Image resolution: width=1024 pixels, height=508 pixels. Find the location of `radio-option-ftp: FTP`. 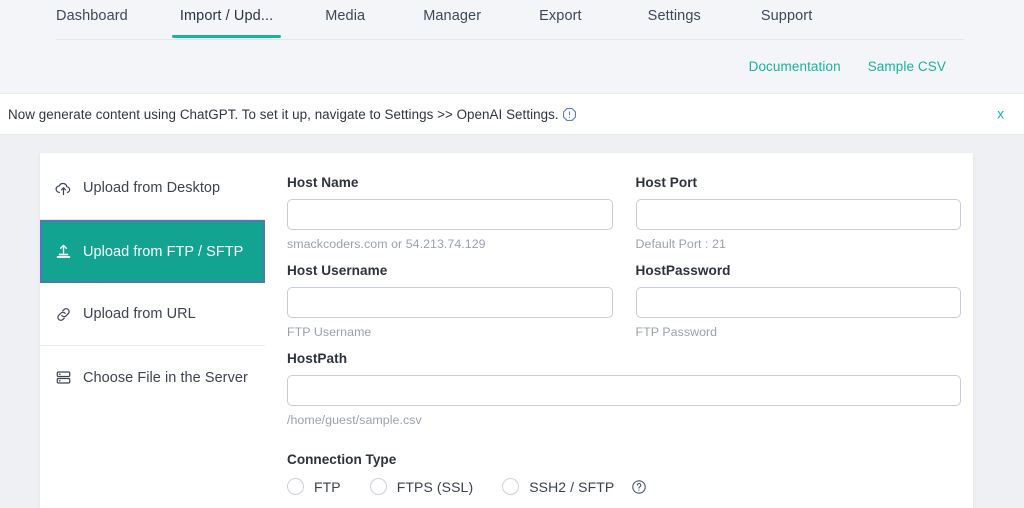

radio-option-ftp: FTP is located at coordinates (314, 486).